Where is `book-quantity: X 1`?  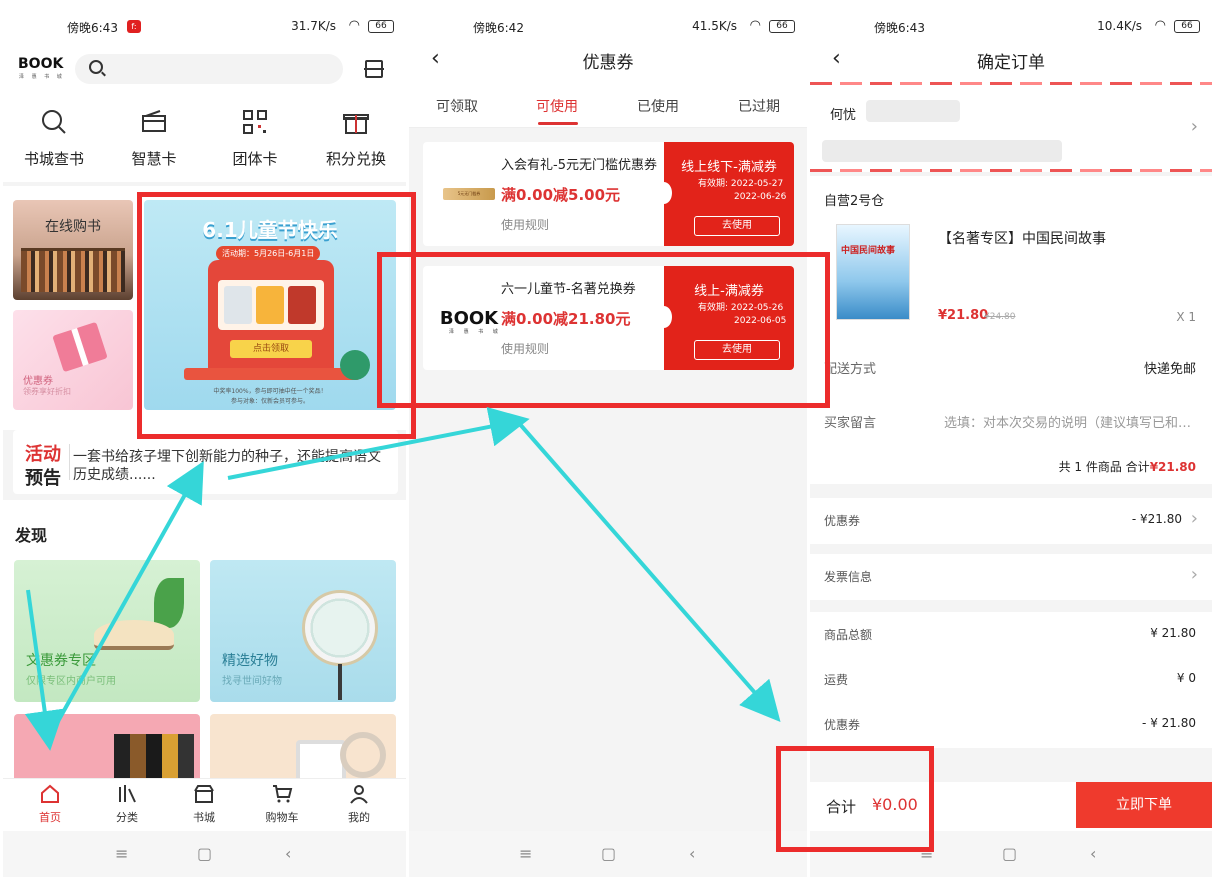
book-quantity: X 1 is located at coordinates (1186, 317).